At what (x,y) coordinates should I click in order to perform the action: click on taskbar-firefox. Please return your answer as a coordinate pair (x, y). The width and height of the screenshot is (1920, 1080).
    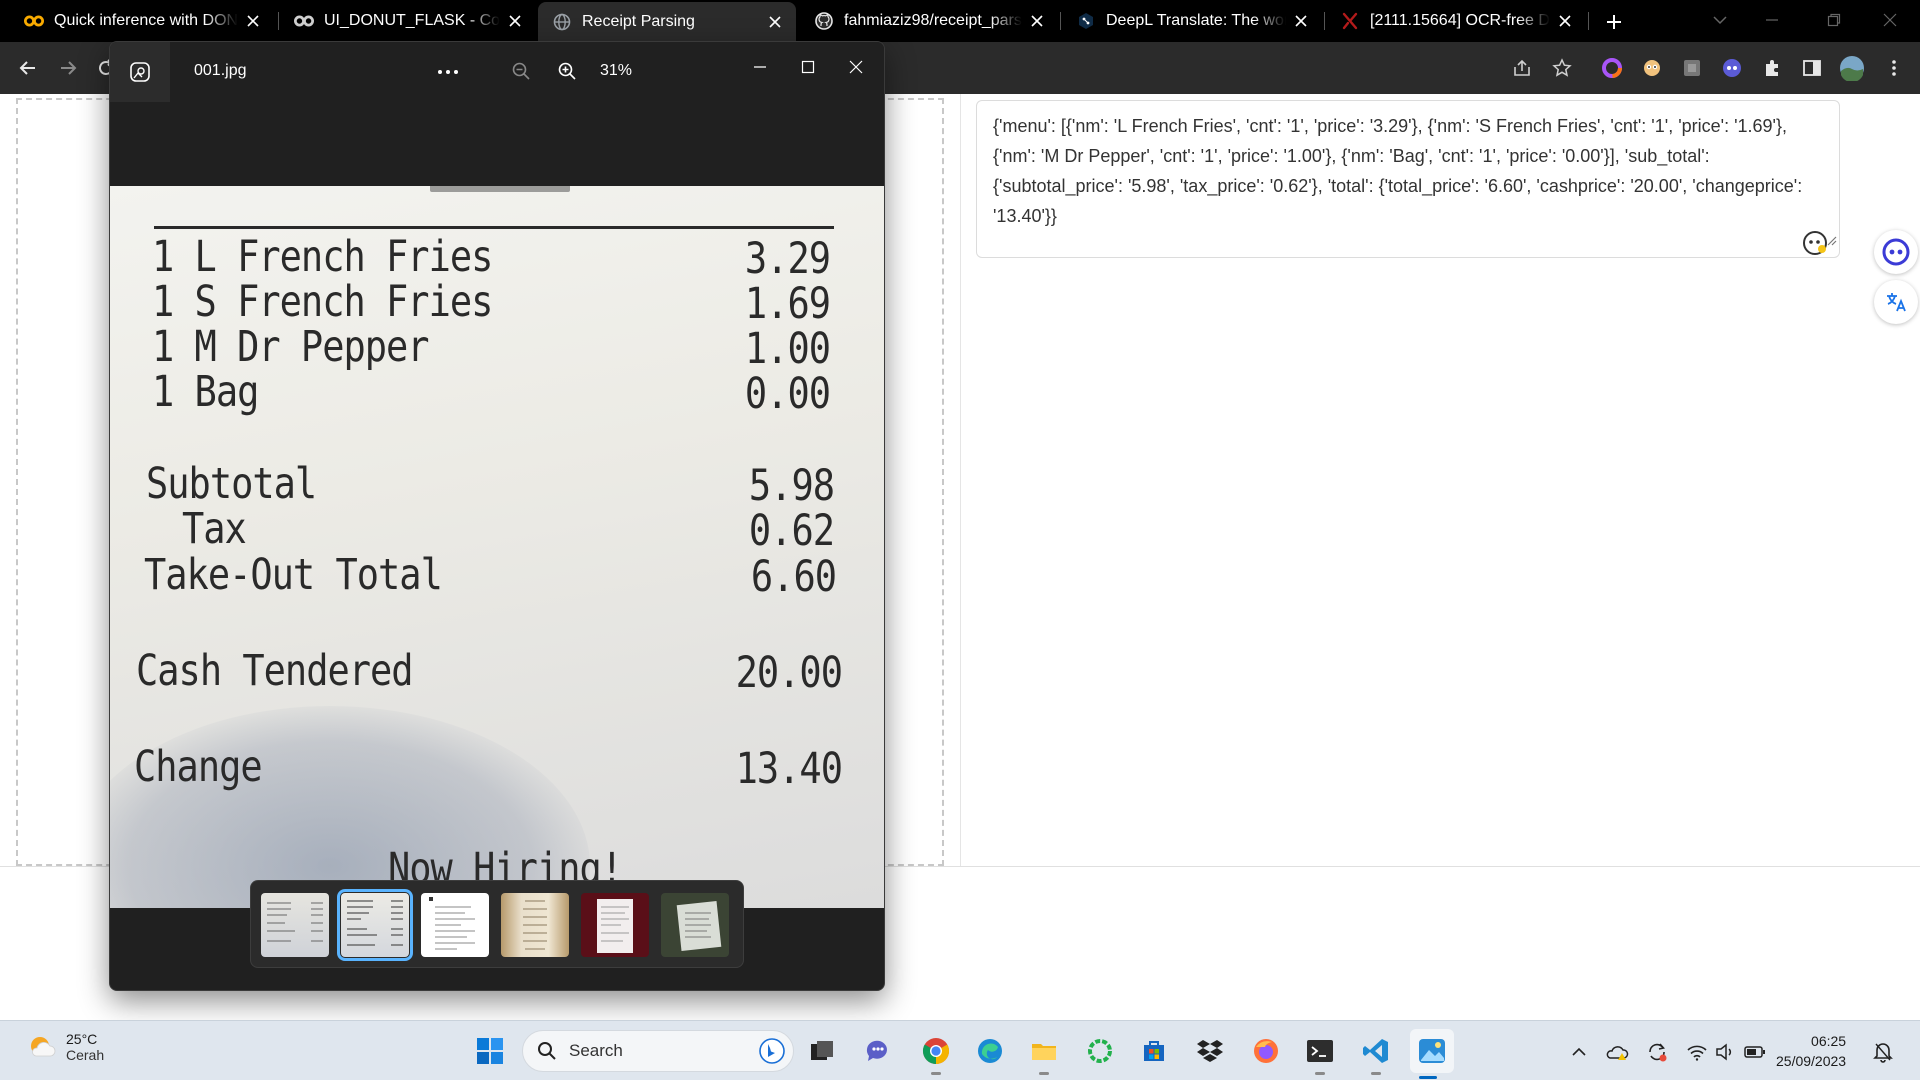
    Looking at the image, I should click on (1266, 1051).